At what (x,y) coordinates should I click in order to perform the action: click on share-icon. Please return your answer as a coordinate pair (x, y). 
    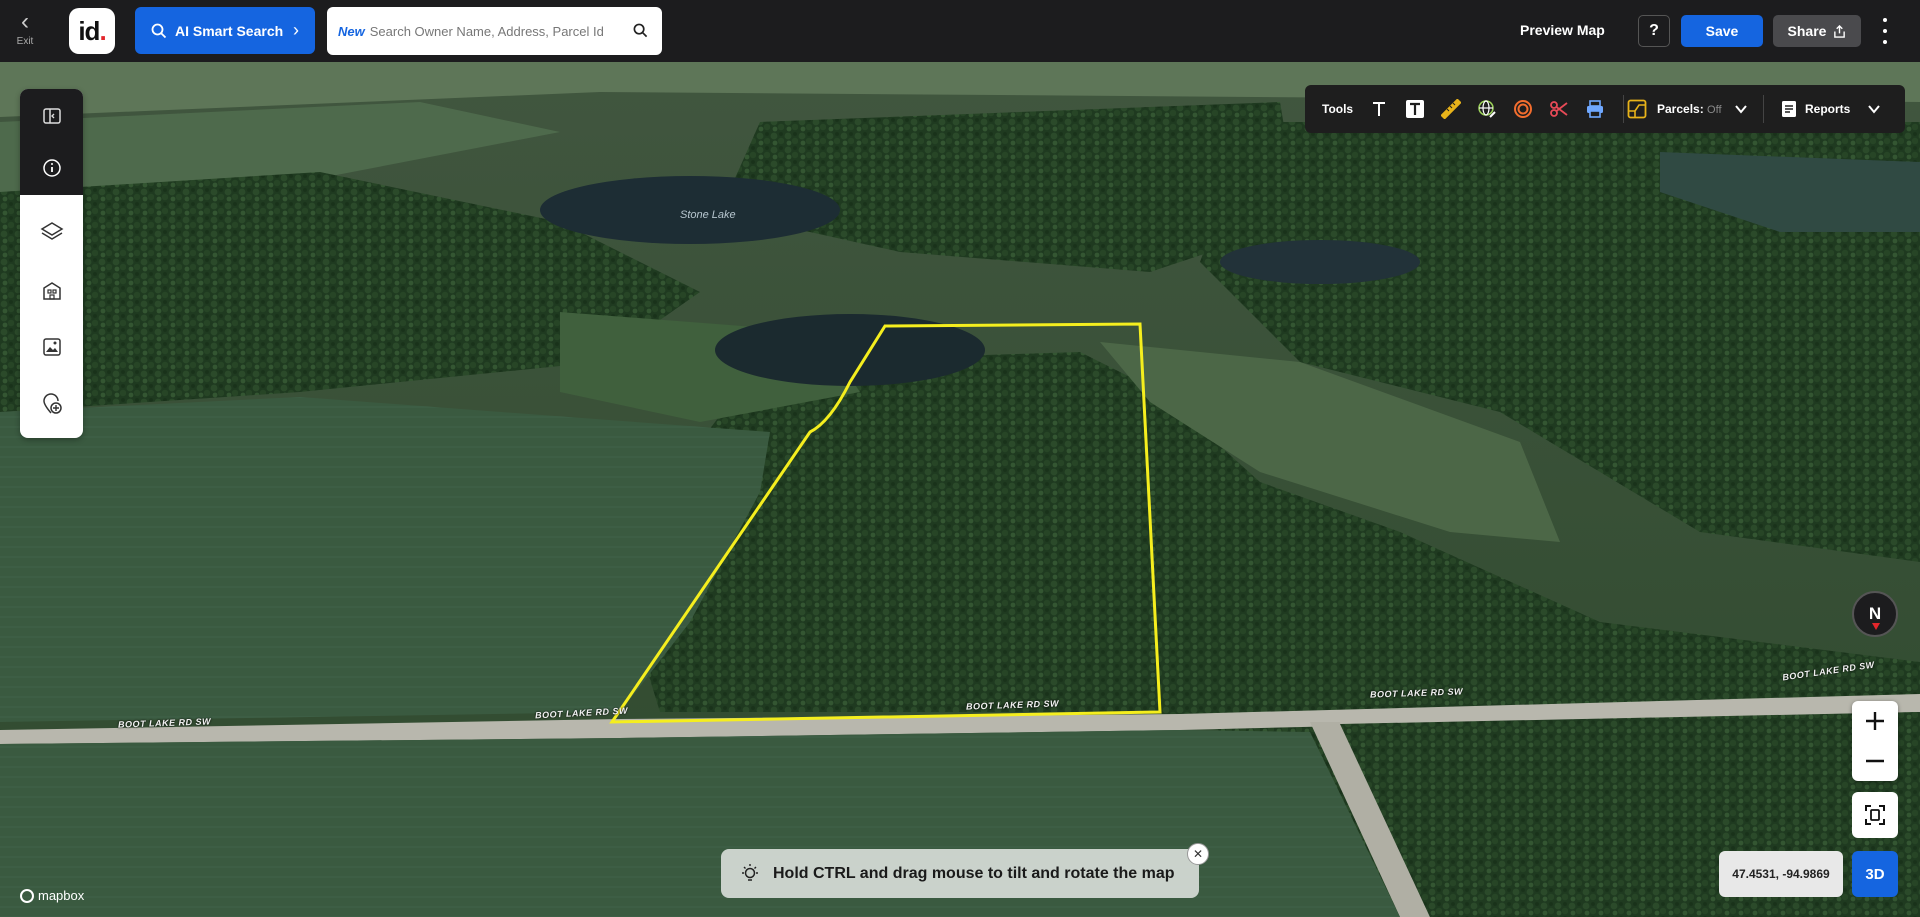
    Looking at the image, I should click on (1840, 31).